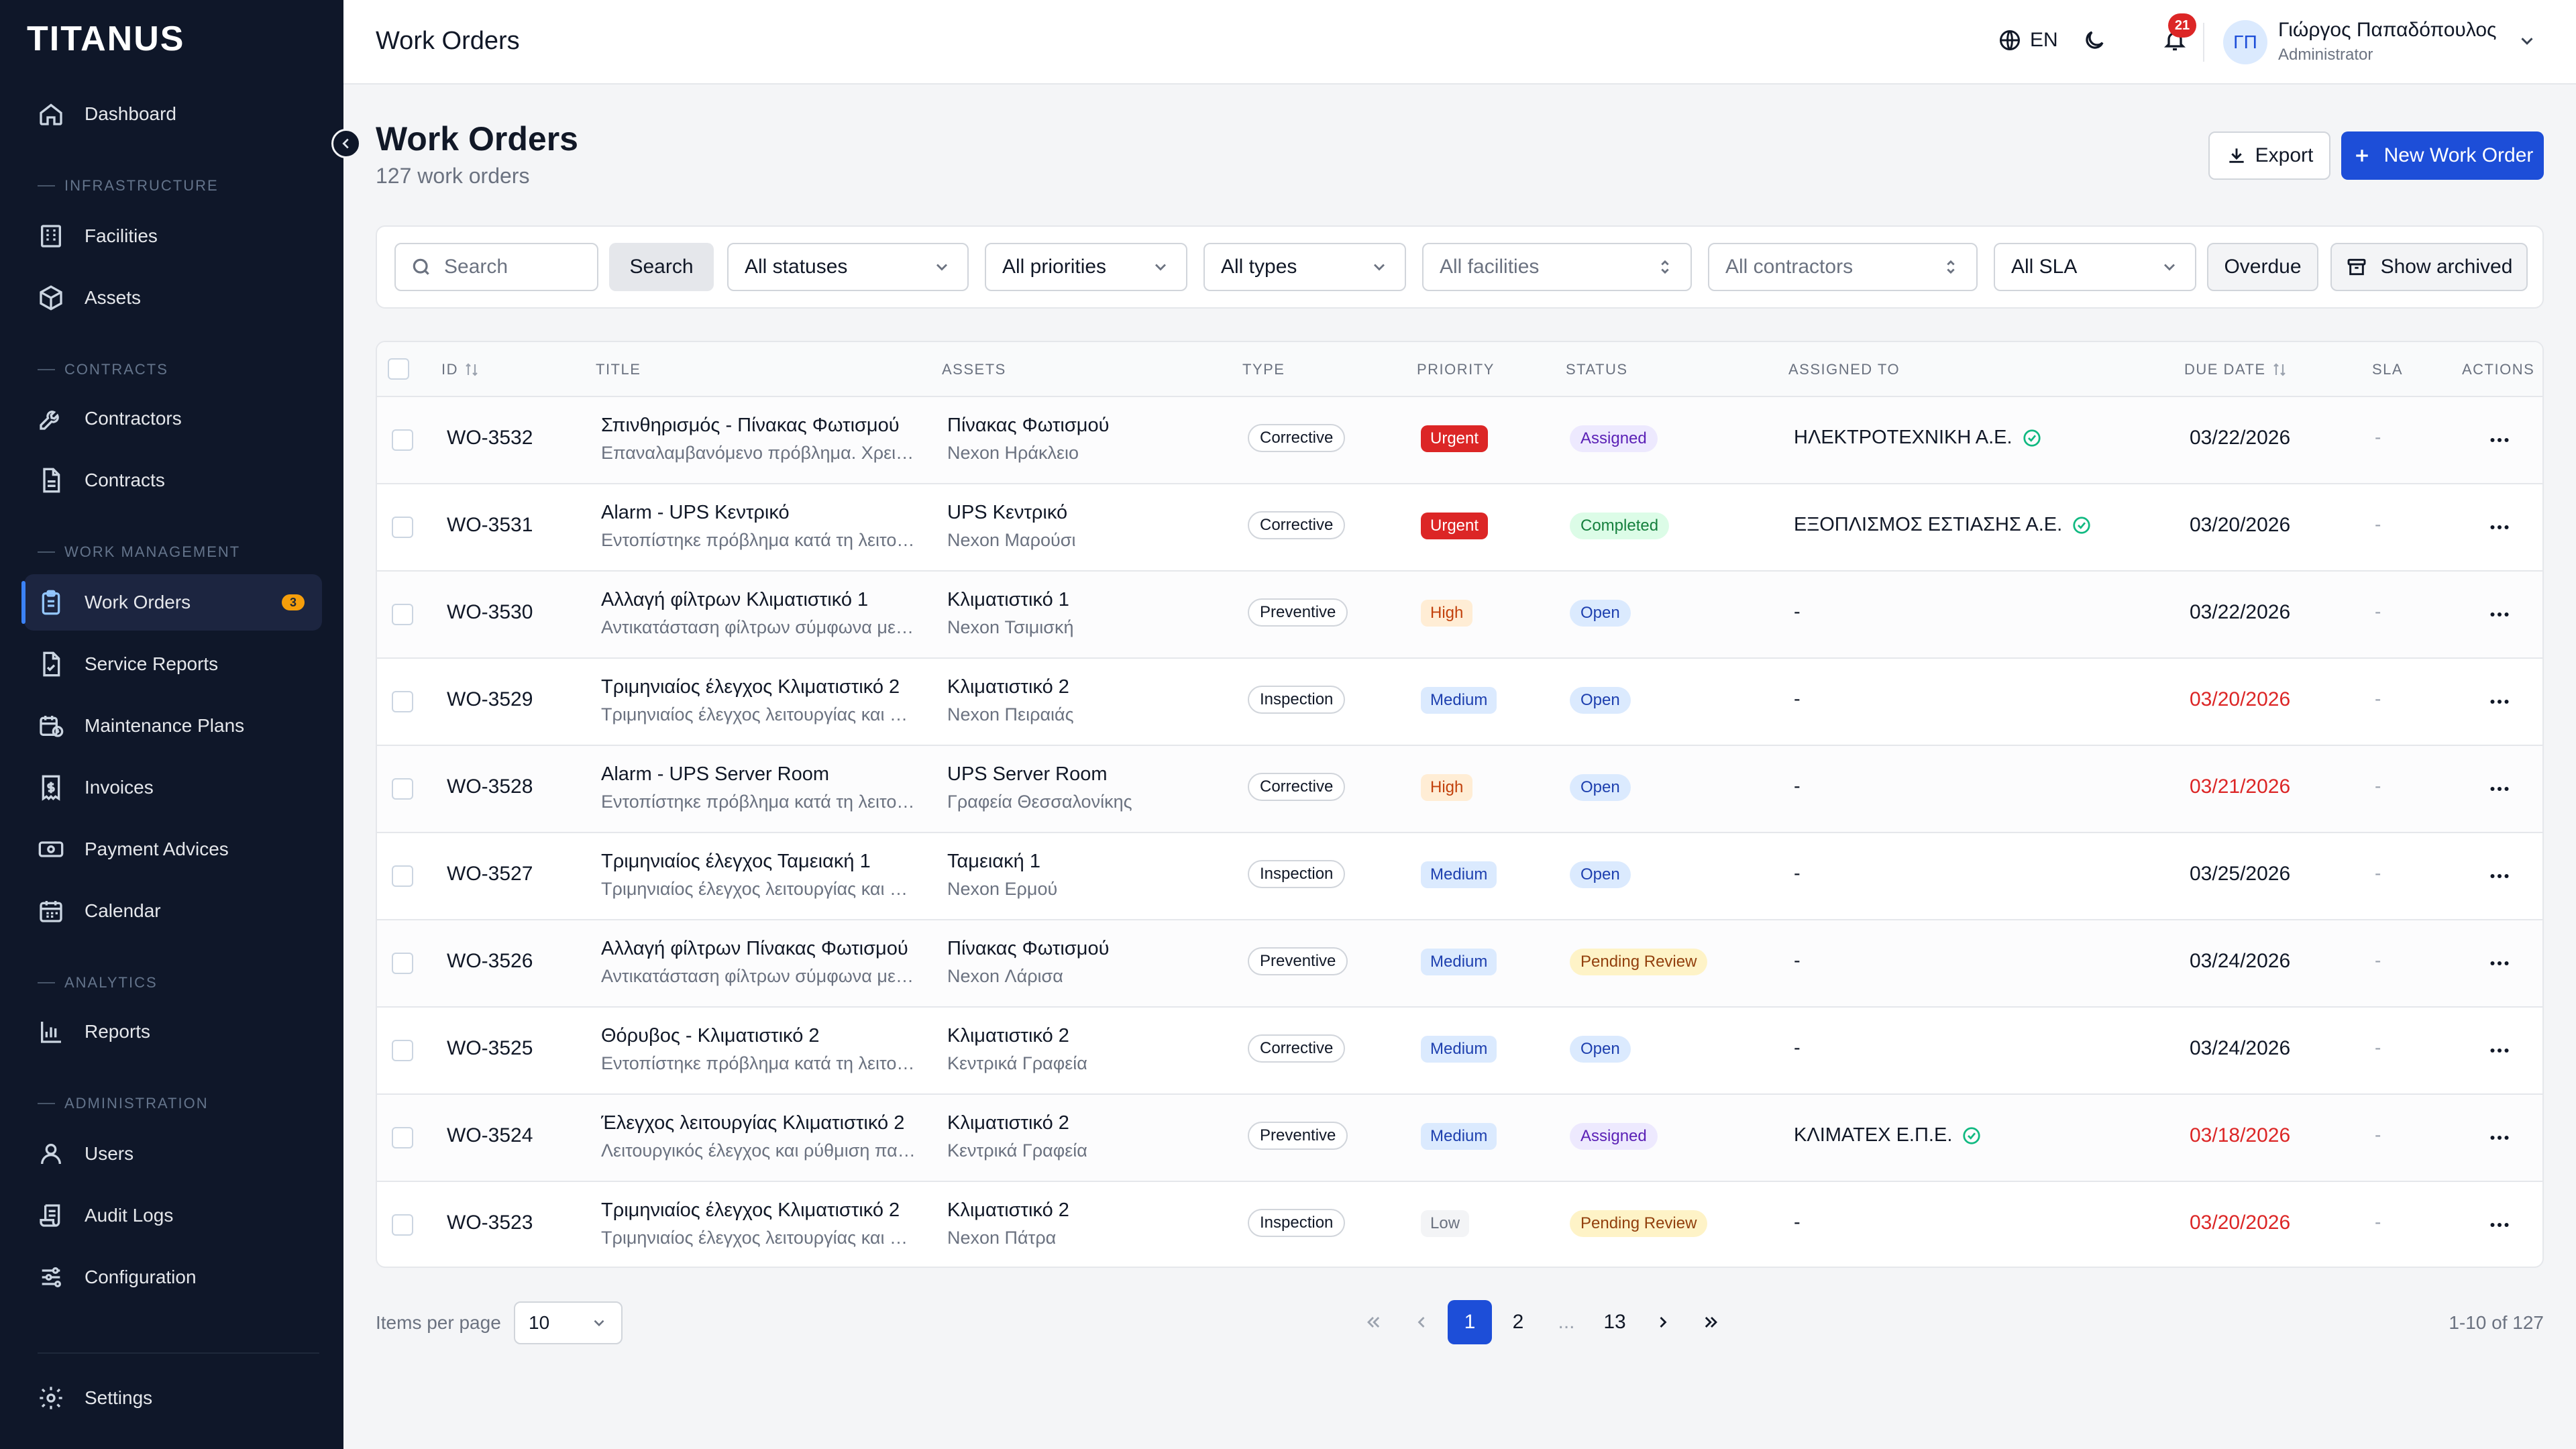 This screenshot has height=1449, width=2576. I want to click on export-label: Export, so click(2284, 155).